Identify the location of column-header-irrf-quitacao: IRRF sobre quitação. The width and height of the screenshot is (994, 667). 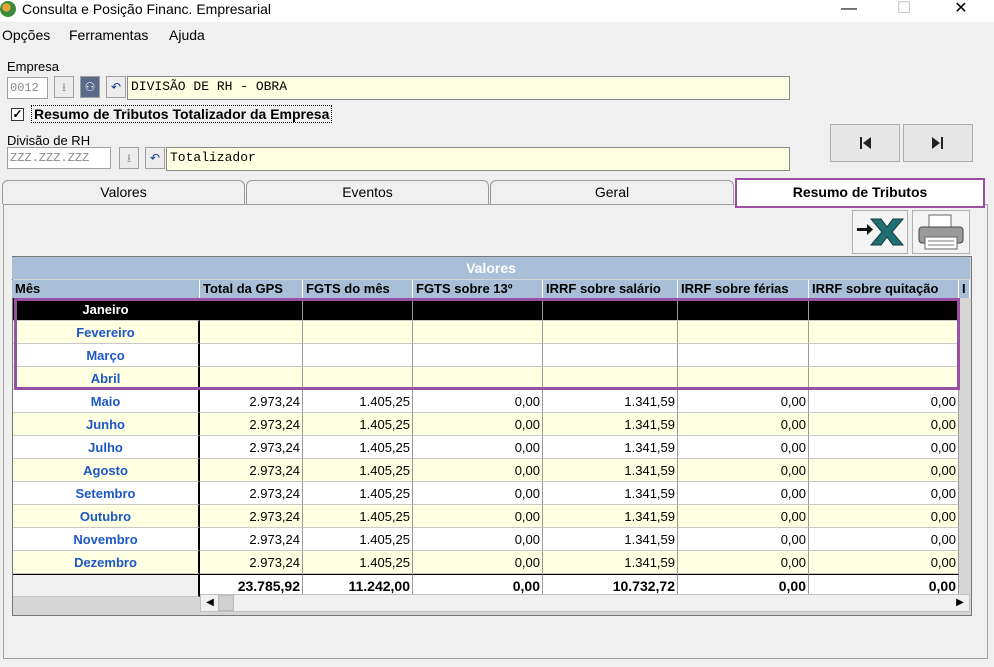
(884, 289).